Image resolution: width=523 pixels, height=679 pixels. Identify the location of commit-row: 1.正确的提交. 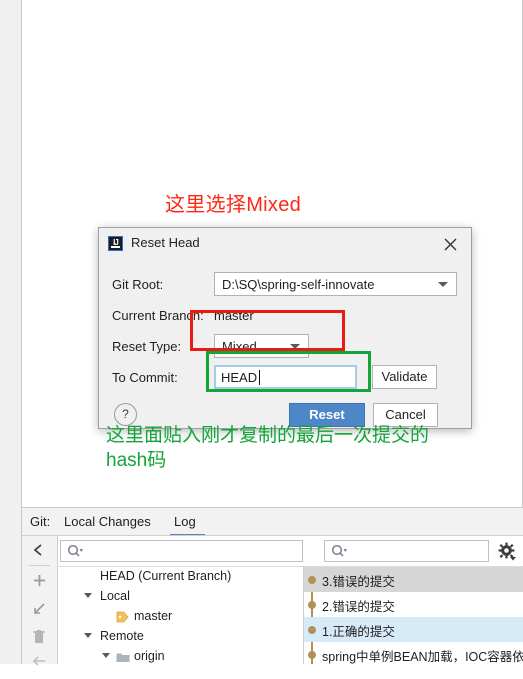
(413, 629).